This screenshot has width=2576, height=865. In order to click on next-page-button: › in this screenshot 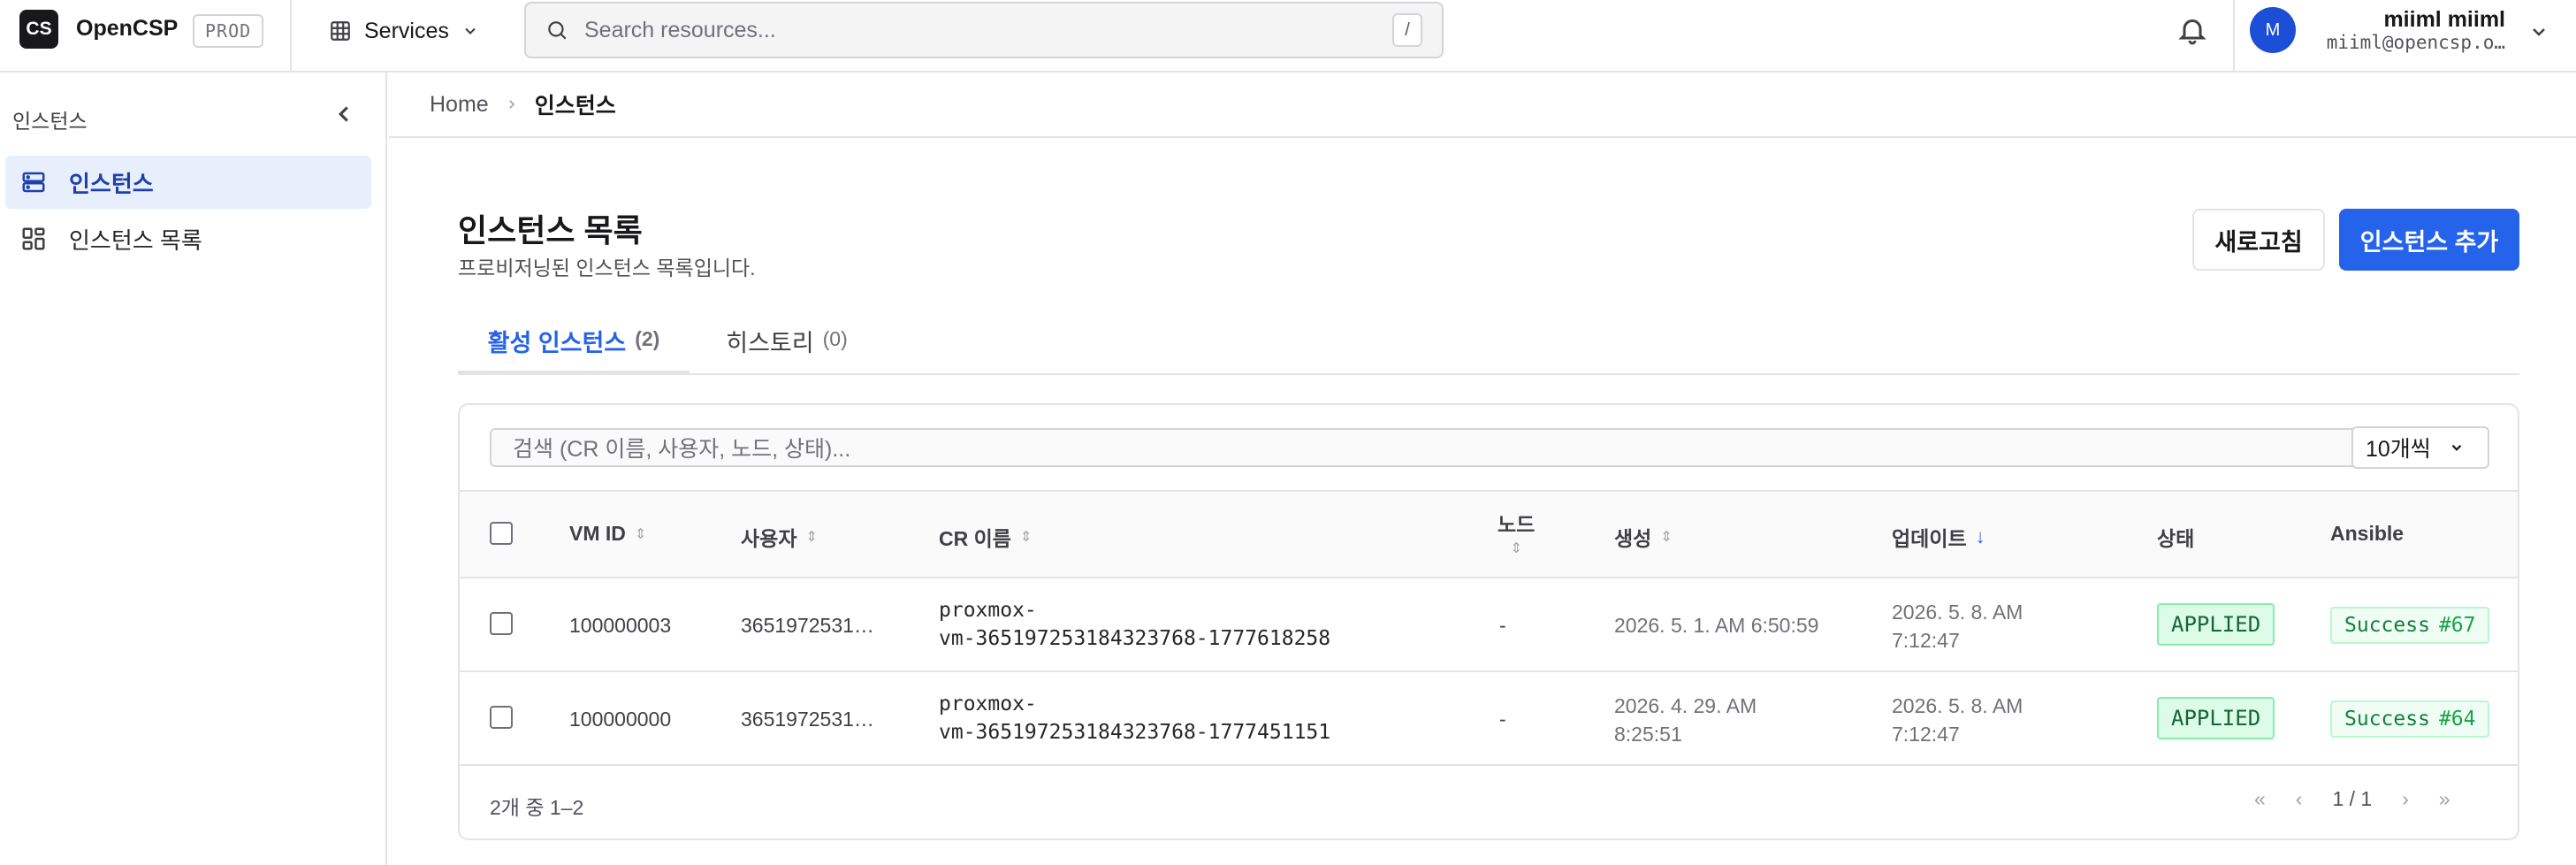, I will do `click(2405, 799)`.